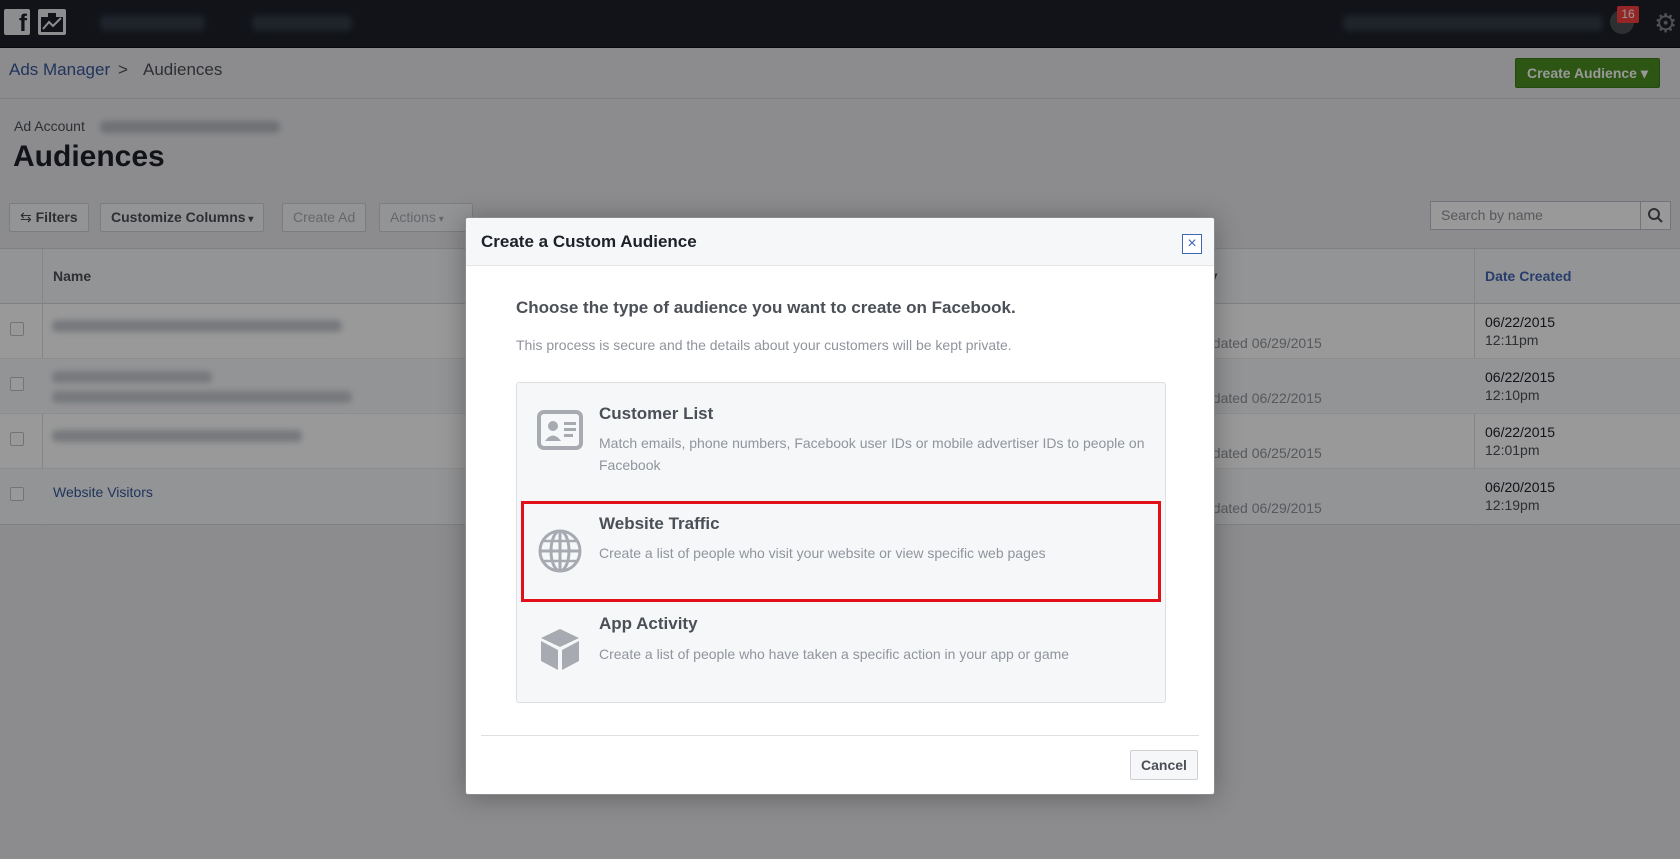 The height and width of the screenshot is (859, 1680). Describe the element at coordinates (841, 551) in the screenshot. I see `selection-highlight` at that location.